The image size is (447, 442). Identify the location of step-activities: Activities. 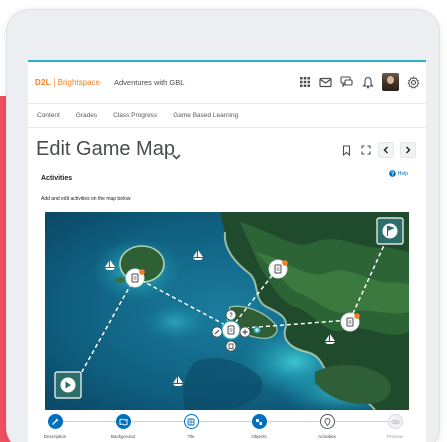
(327, 426).